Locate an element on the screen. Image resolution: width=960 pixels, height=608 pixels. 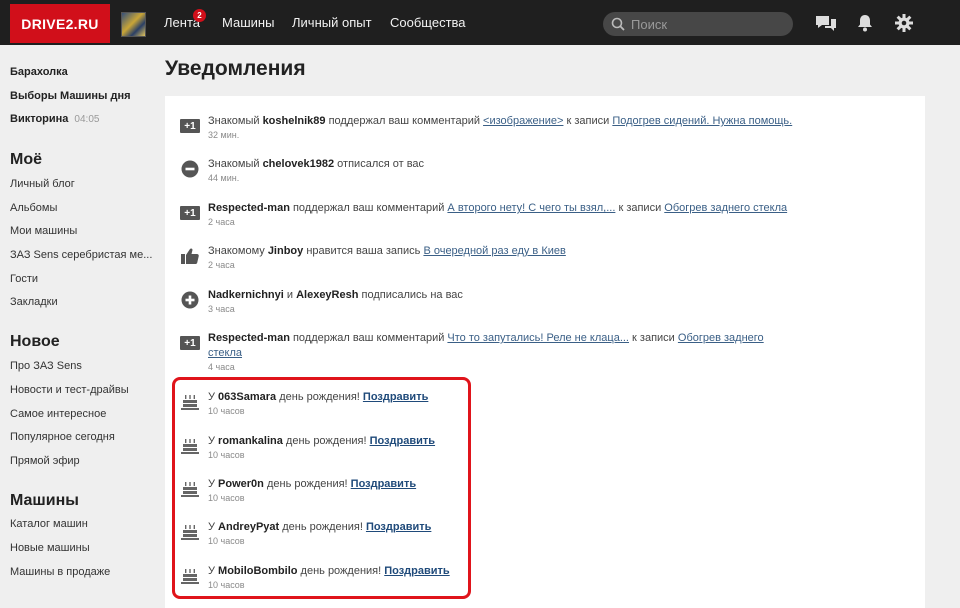
notification-text: нравится ваша запись is located at coordinates (363, 251).